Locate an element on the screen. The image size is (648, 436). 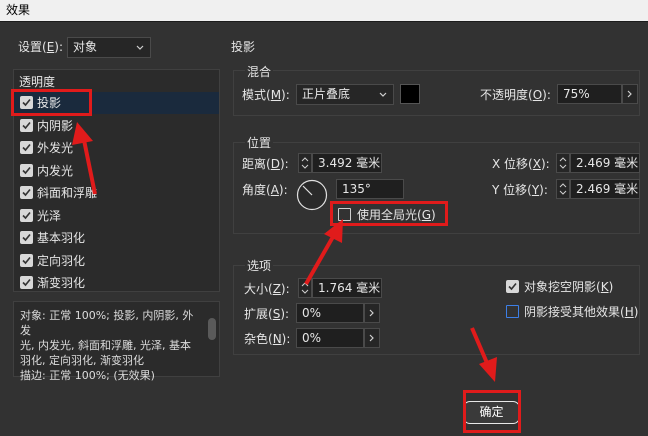
annotation-arrow-drop-shadow is located at coordinates (84, 158).